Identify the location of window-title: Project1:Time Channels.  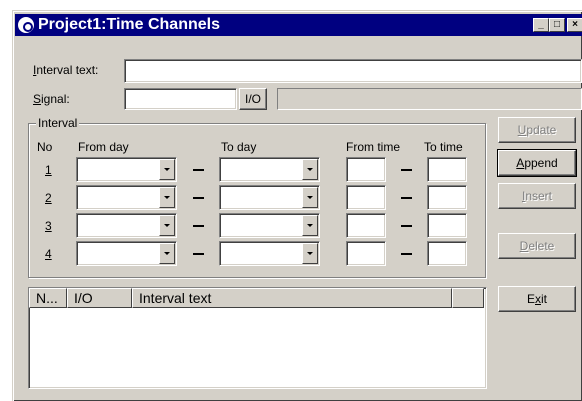
(129, 24).